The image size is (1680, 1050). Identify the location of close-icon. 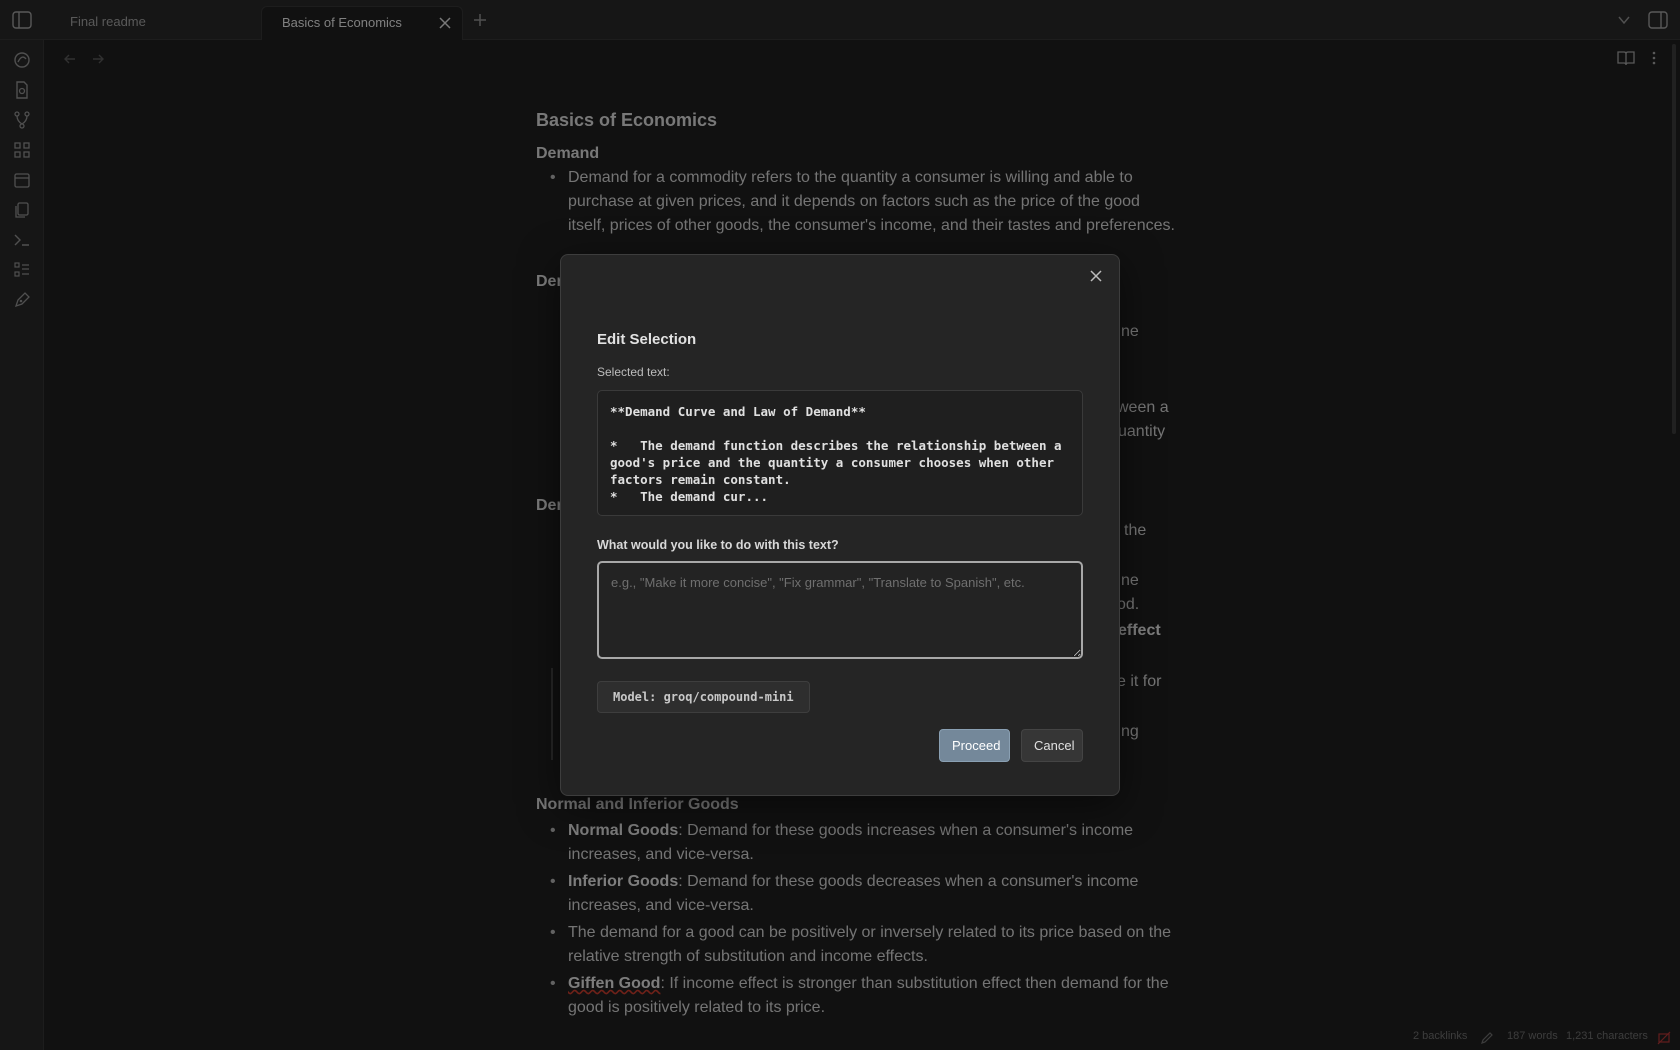
(1096, 276).